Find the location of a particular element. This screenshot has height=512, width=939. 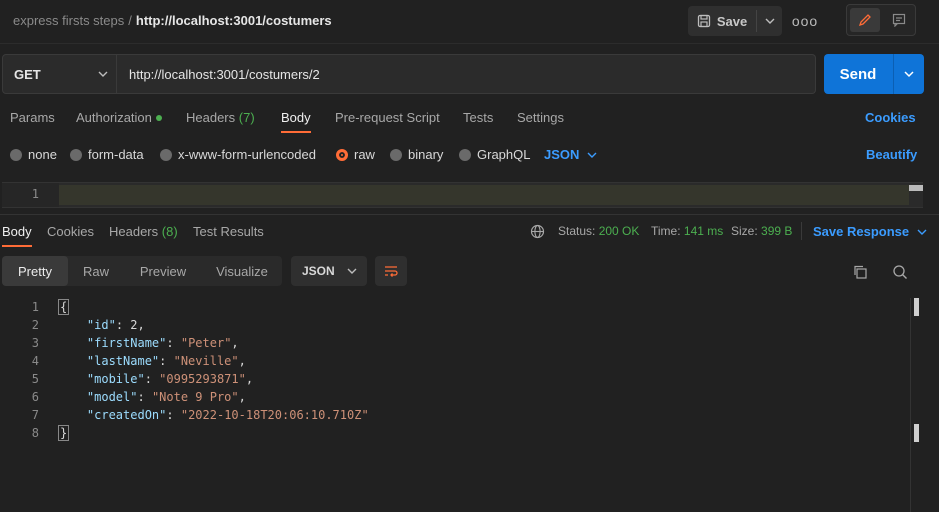

response-format-label: JSON is located at coordinates (318, 271).